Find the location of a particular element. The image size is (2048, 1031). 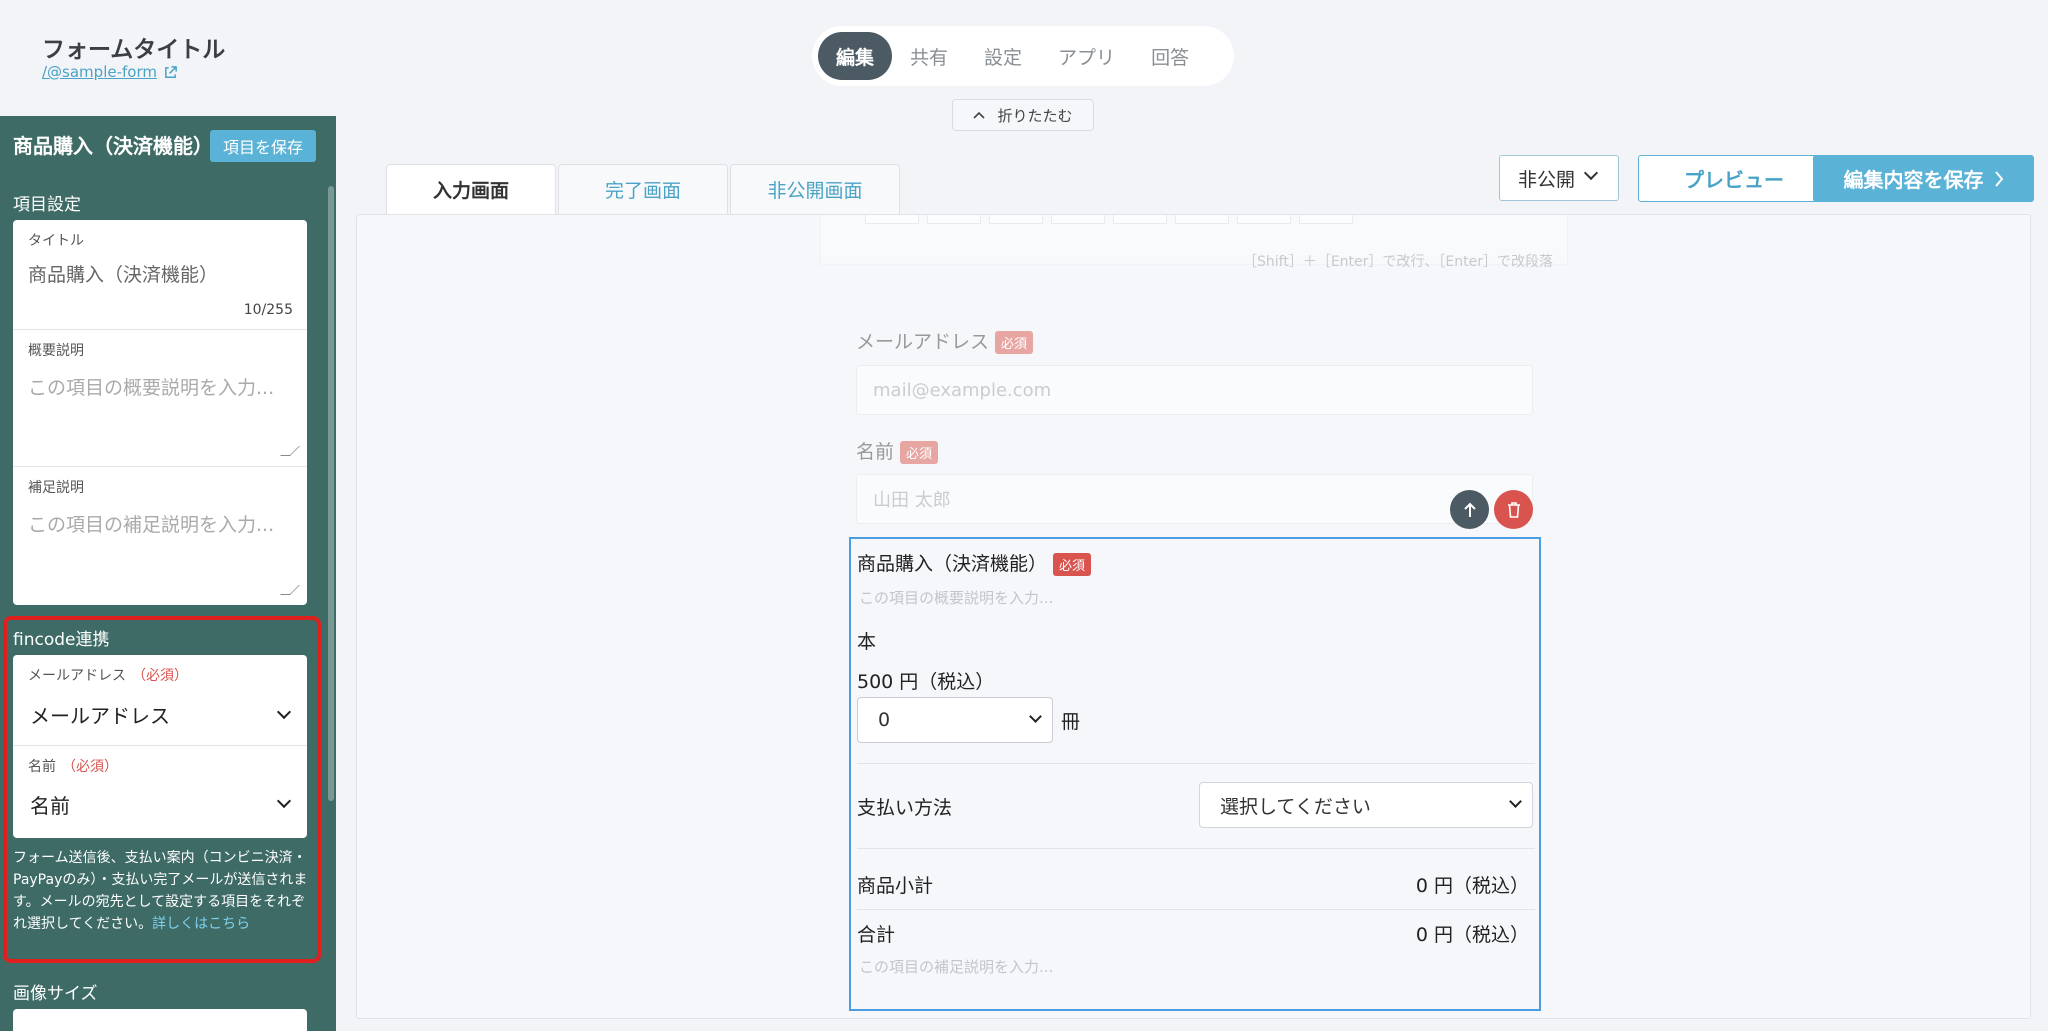

visibility-select: 非公開 is located at coordinates (1559, 178).